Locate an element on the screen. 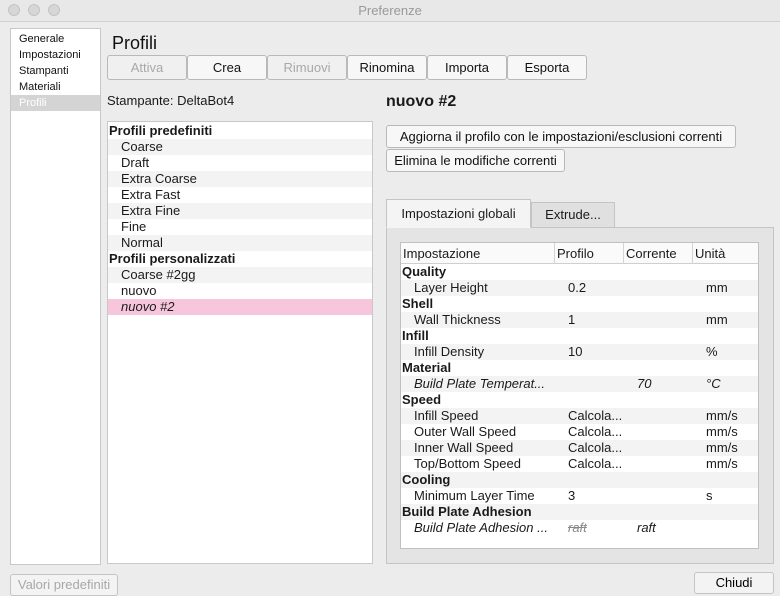  profile-item: Fine is located at coordinates (240, 227).